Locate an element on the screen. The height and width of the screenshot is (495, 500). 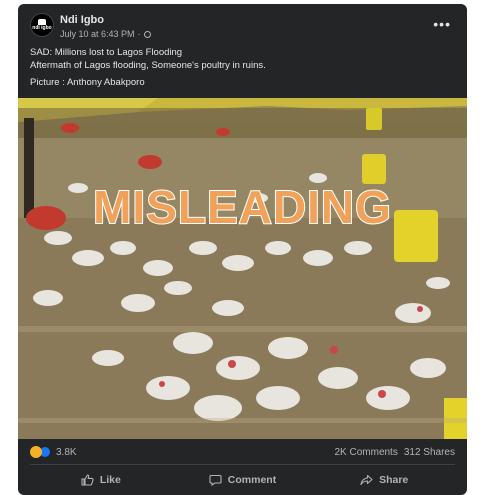
divider is located at coordinates (242, 464).